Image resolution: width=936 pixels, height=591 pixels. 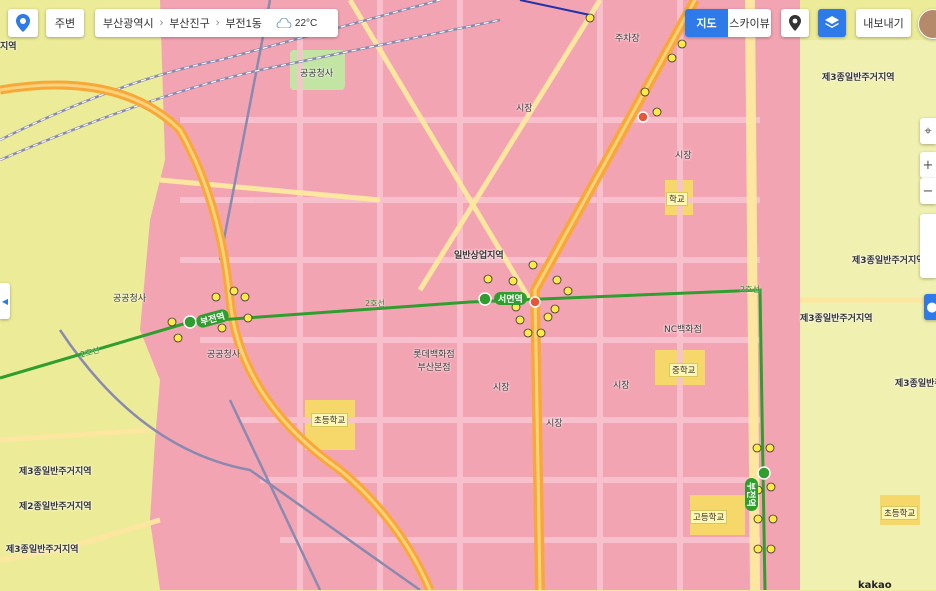 I want to click on zoom-in-button: +, so click(x=928, y=165).